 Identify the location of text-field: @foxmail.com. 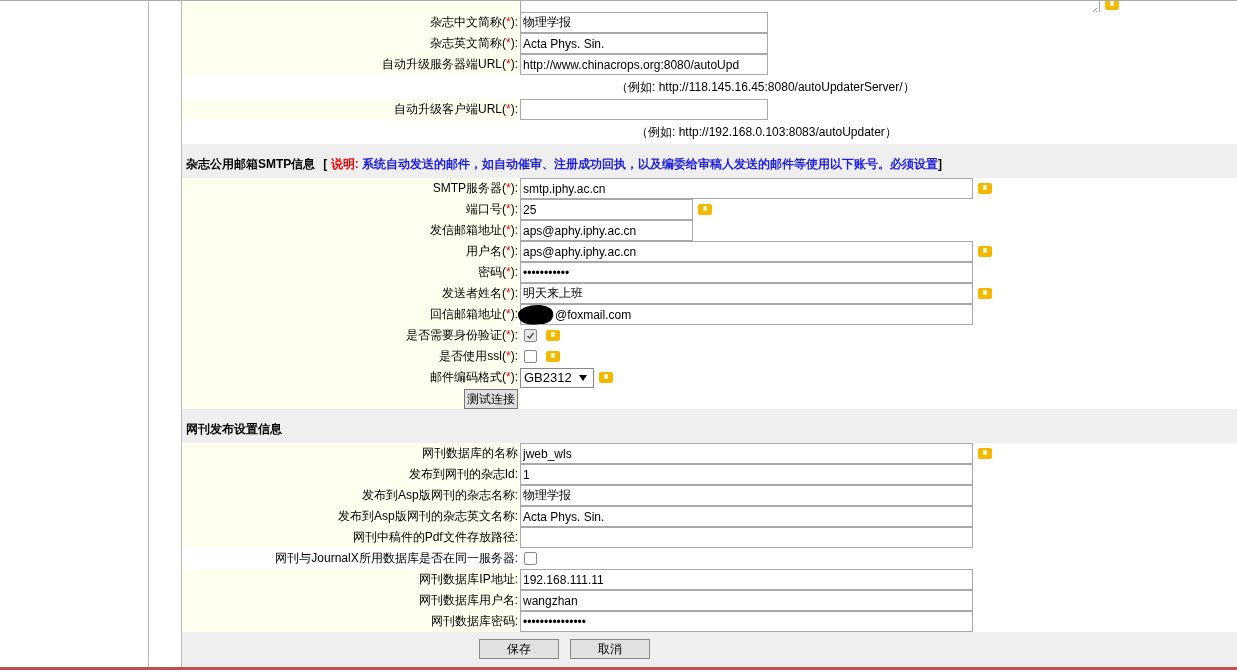
(746, 314).